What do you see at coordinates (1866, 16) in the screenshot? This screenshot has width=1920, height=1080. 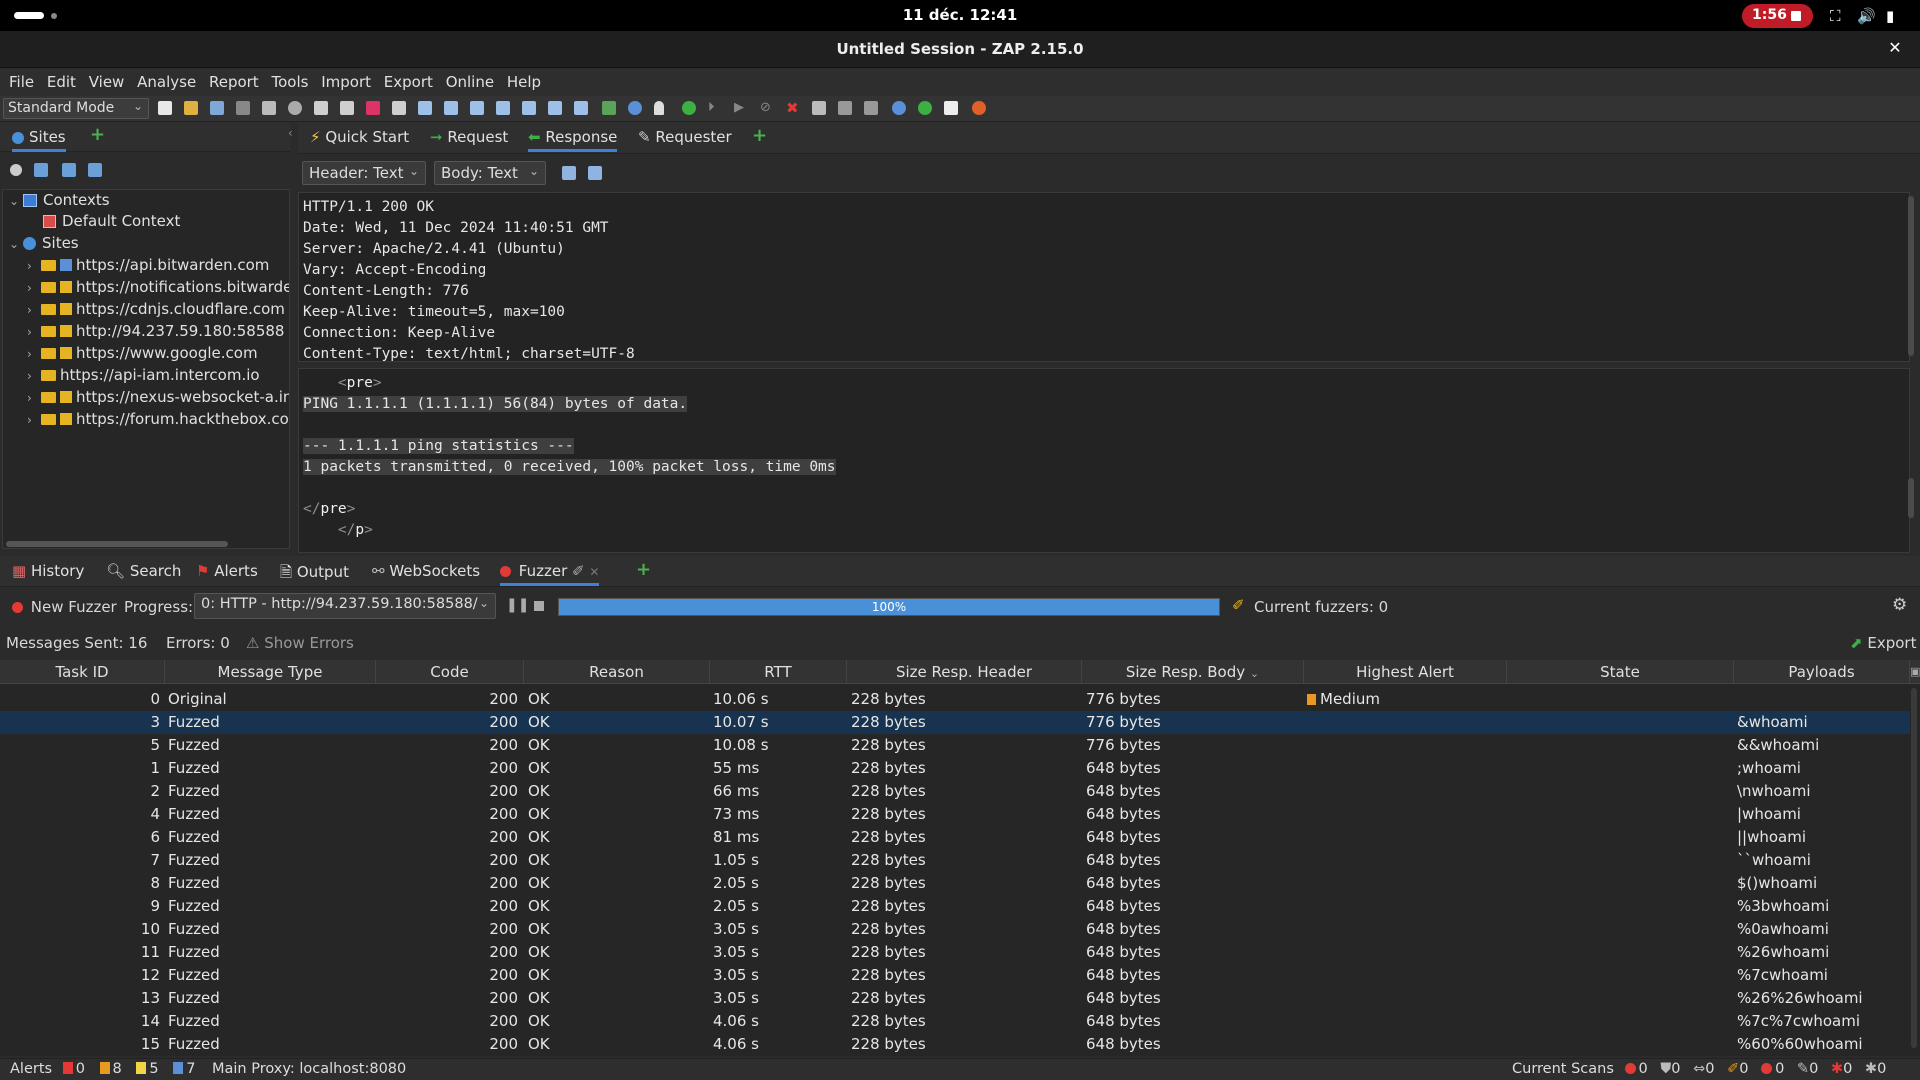 I see `volume-icon: 🔊` at bounding box center [1866, 16].